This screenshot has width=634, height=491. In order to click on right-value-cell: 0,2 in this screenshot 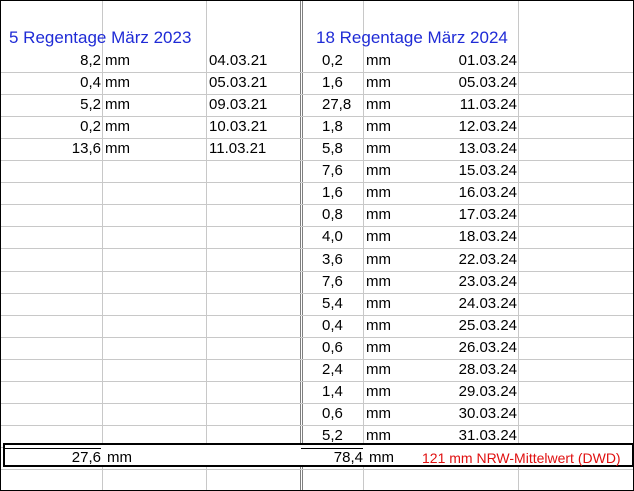, I will do `click(342, 61)`.